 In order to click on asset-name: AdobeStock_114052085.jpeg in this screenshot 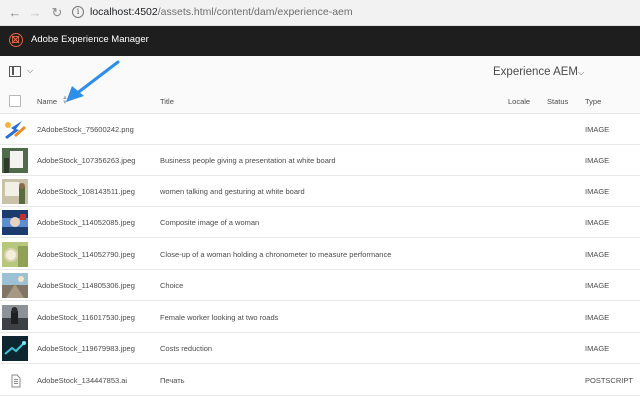, I will do `click(86, 222)`.